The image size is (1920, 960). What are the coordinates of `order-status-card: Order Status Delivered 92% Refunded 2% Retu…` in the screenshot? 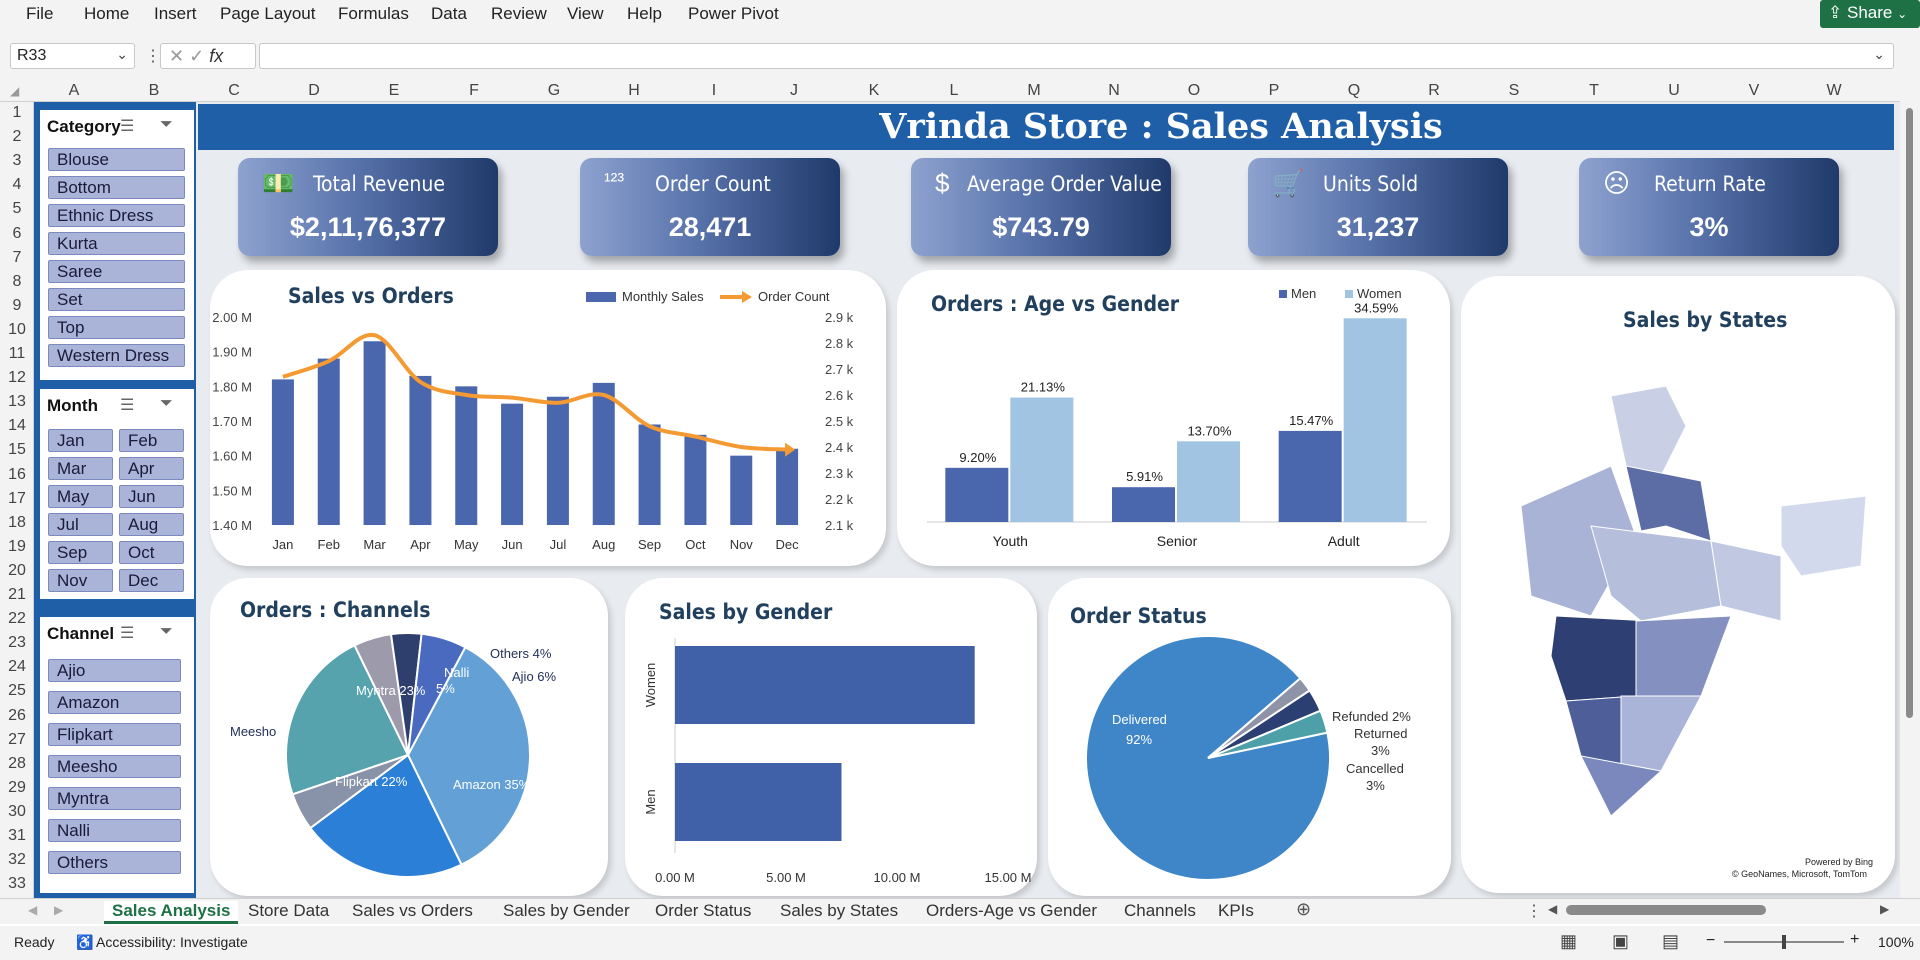 It's located at (1249, 737).